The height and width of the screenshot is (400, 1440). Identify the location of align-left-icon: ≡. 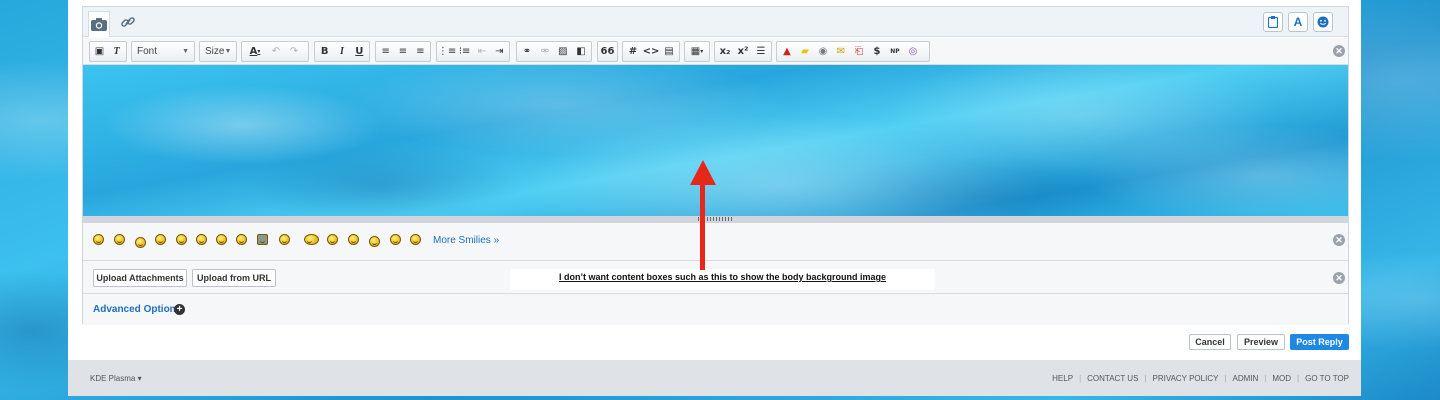
(385, 51).